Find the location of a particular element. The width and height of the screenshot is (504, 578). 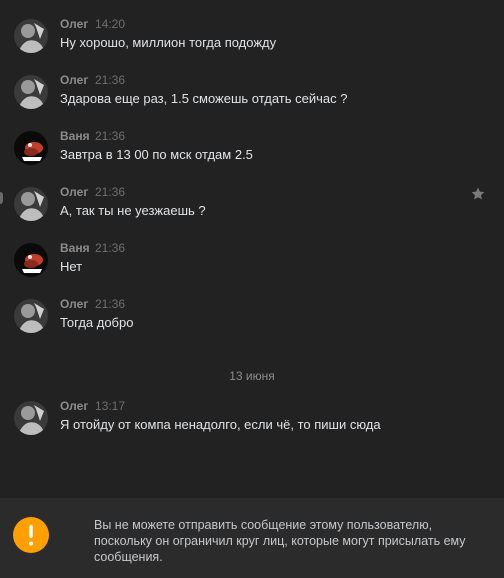

message-text: Завтра в 13 00 по мск отдам 2.5 is located at coordinates (156, 154).